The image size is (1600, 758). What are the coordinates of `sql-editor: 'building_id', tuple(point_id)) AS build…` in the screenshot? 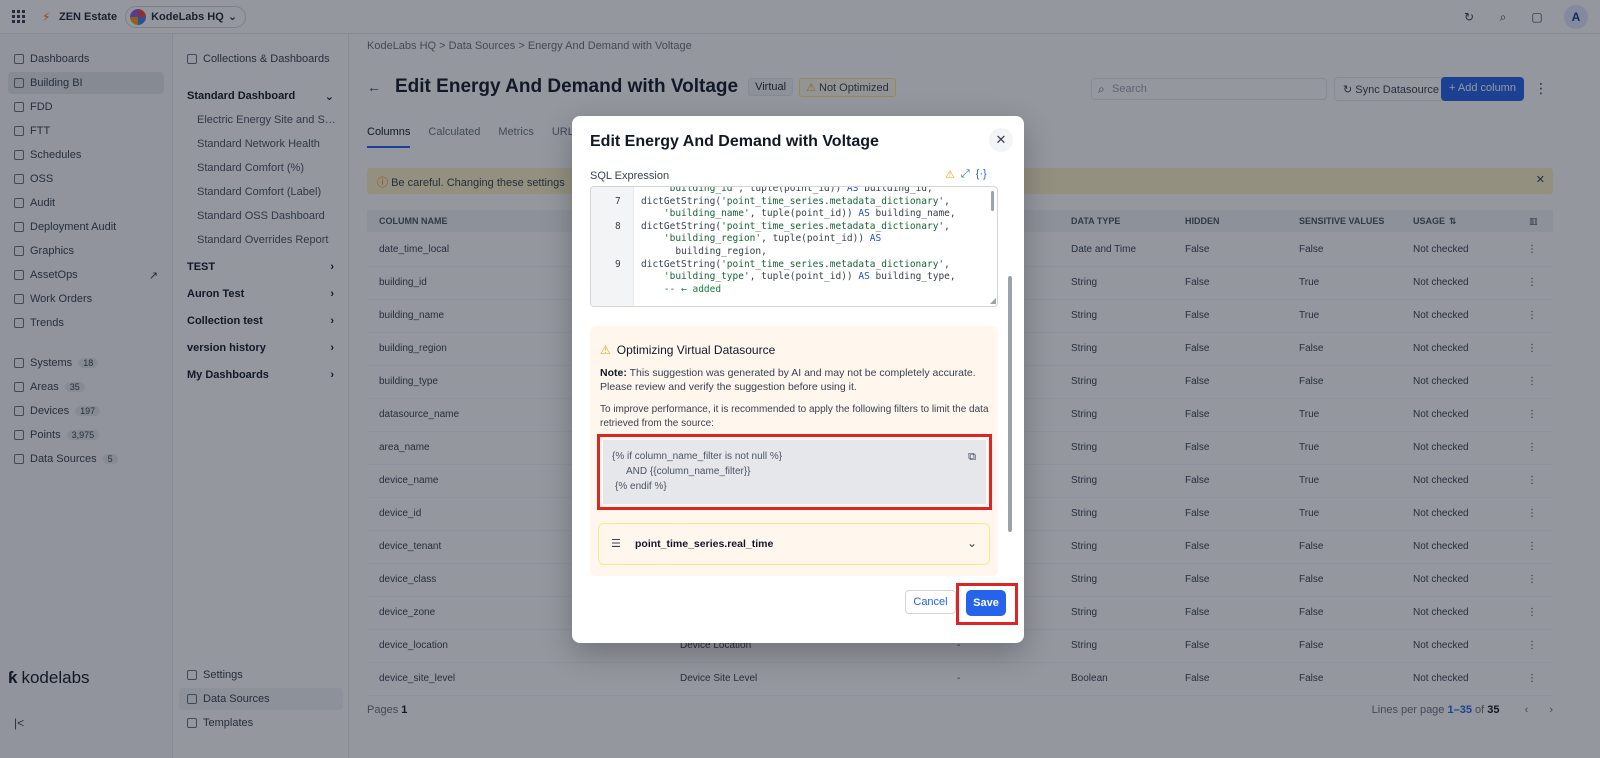 It's located at (794, 246).